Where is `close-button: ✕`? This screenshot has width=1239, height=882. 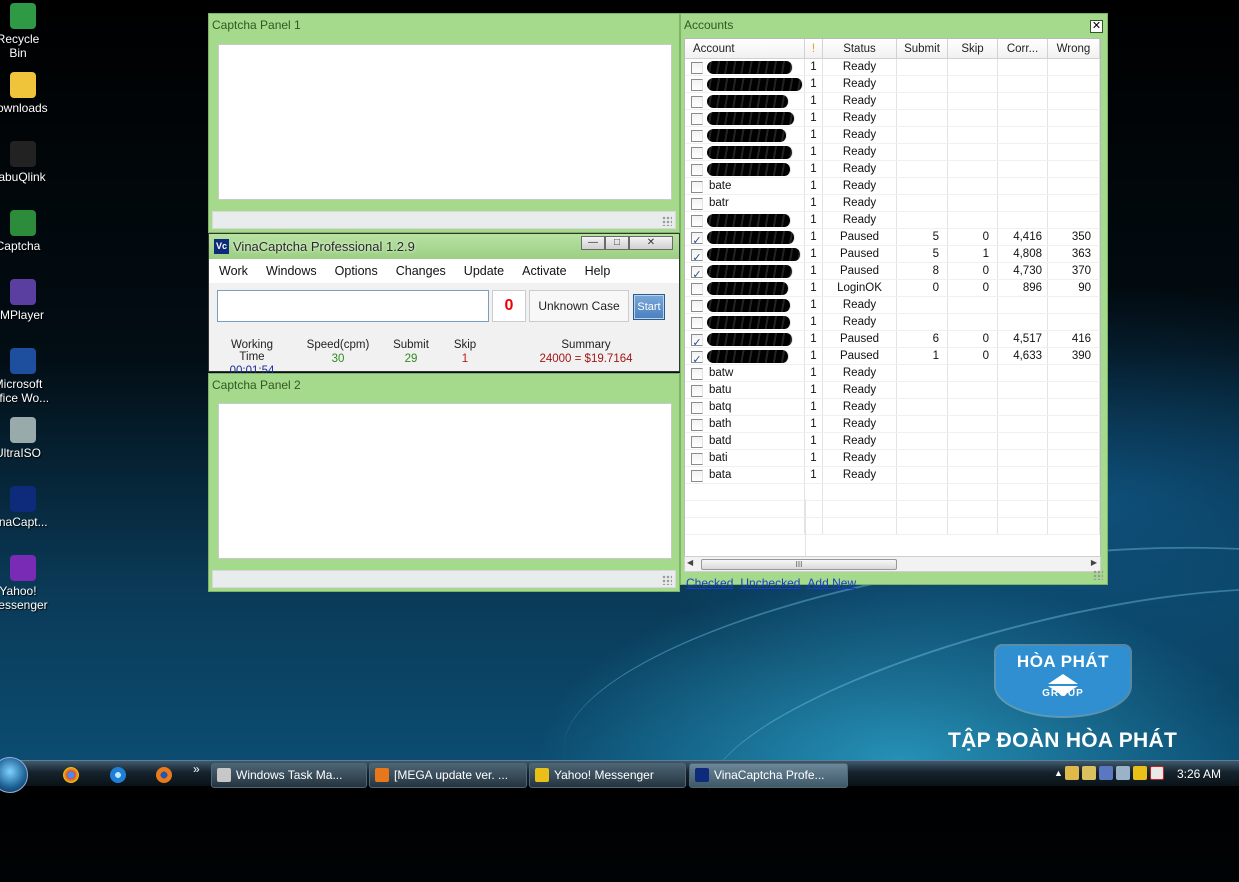
close-button: ✕ is located at coordinates (651, 243).